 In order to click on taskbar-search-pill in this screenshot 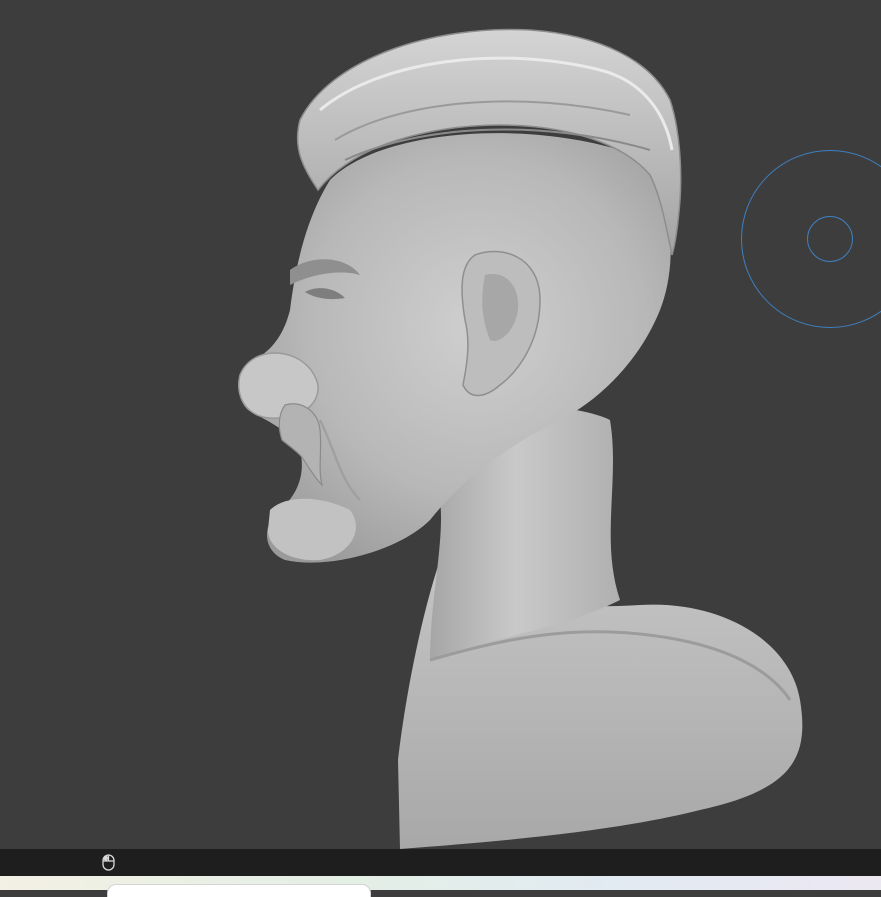, I will do `click(239, 891)`.